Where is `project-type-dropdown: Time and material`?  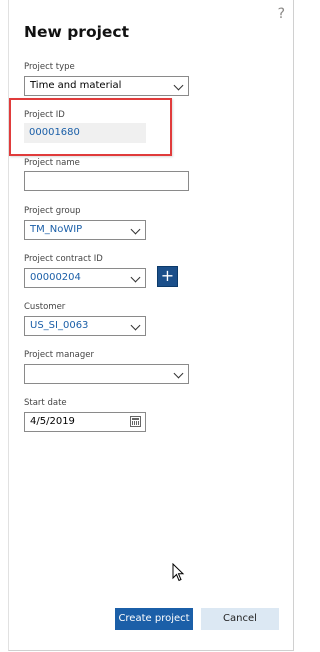
project-type-dropdown: Time and material is located at coordinates (106, 86).